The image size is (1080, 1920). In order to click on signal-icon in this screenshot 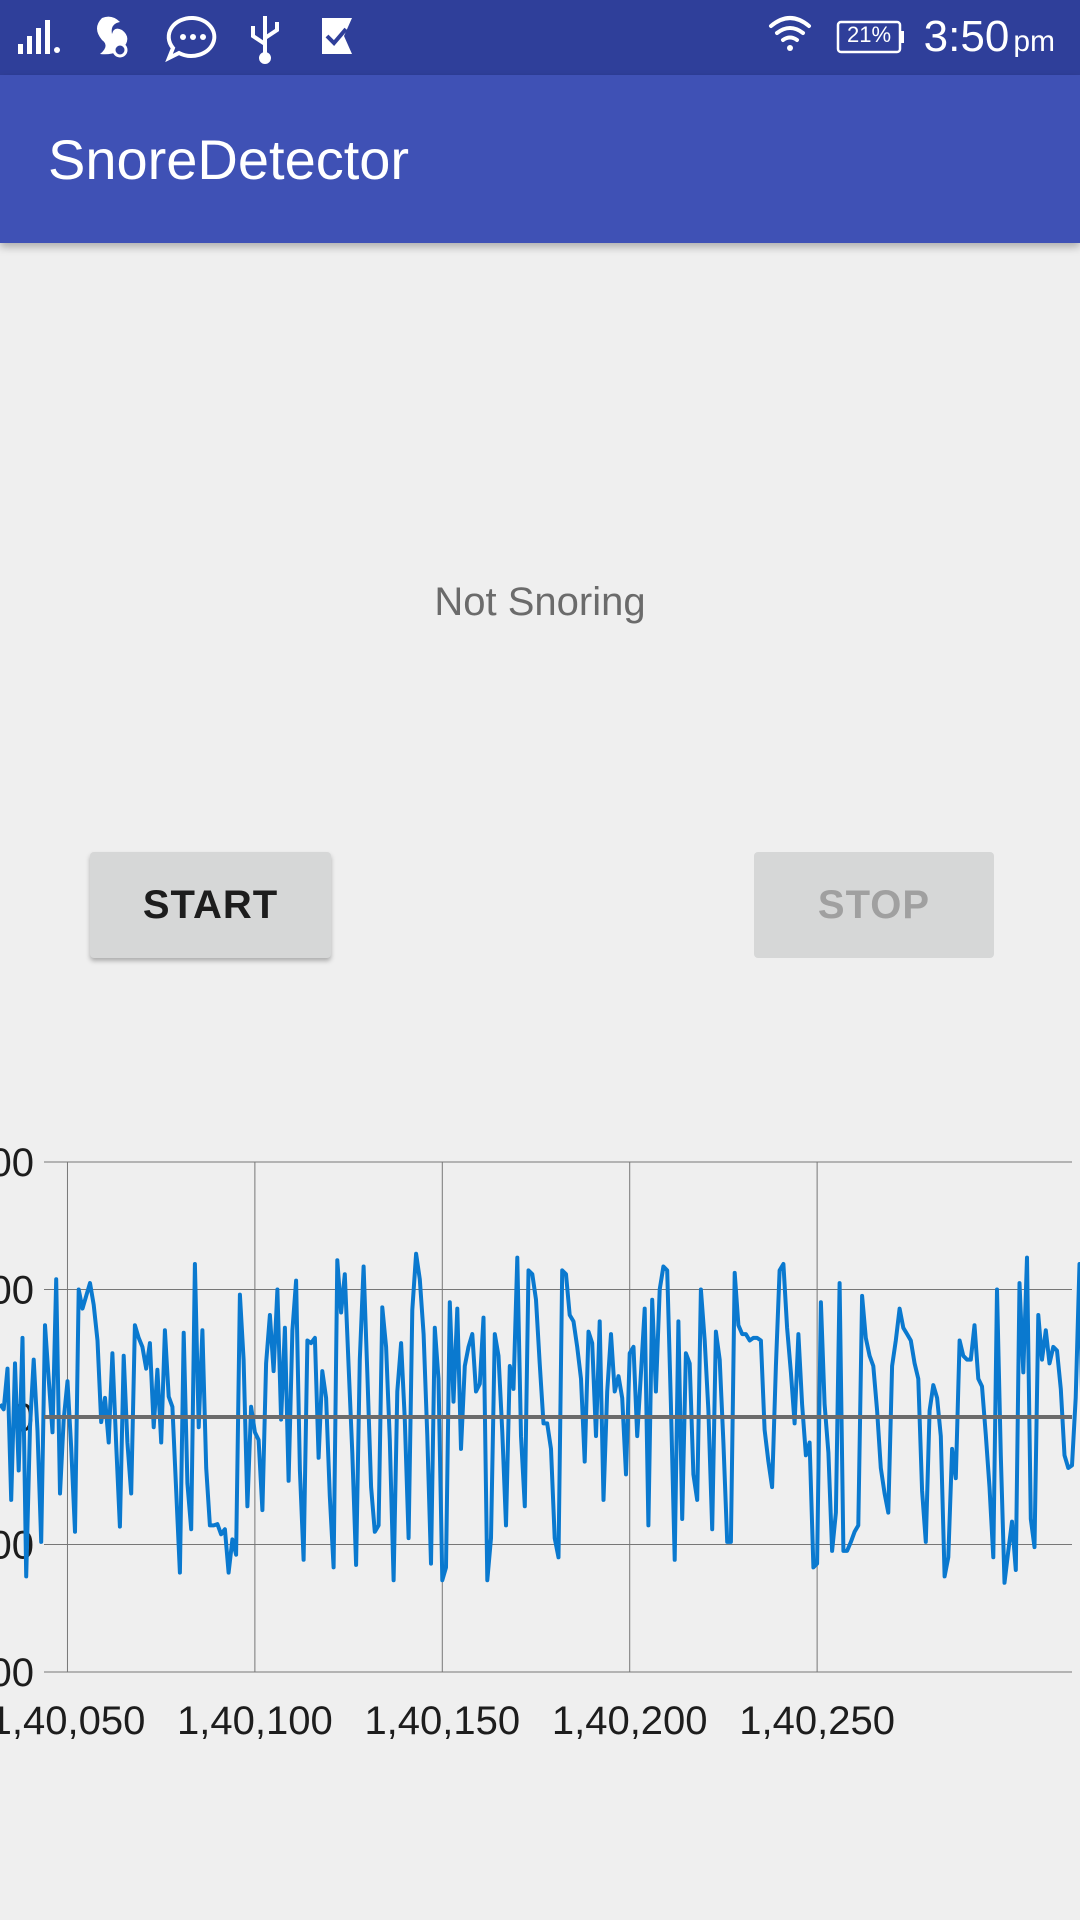, I will do `click(39, 37)`.